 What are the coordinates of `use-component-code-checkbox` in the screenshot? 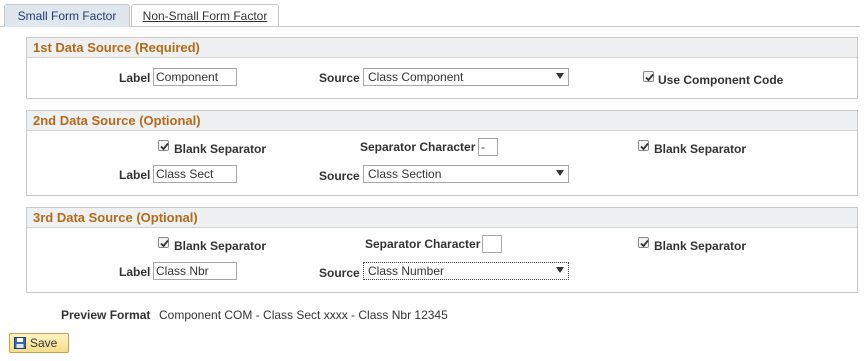 It's located at (648, 76).